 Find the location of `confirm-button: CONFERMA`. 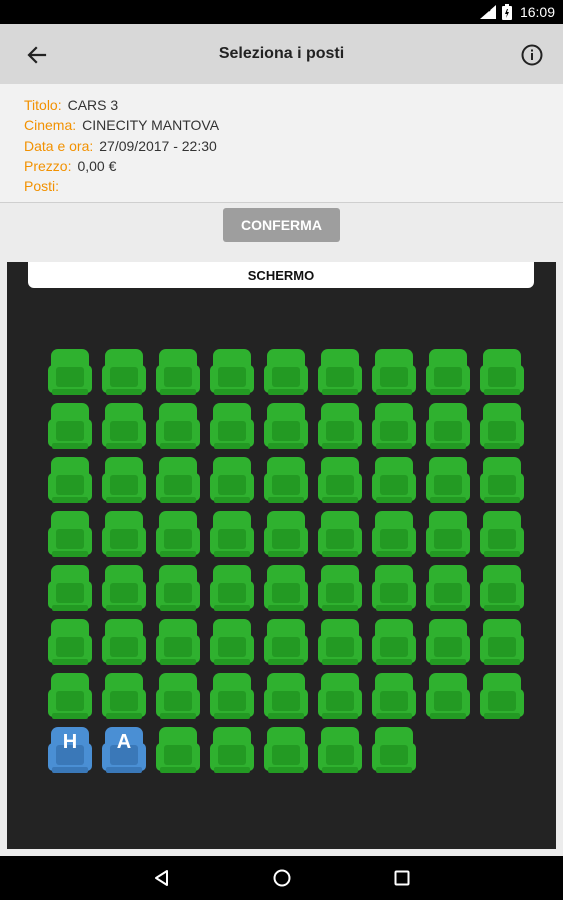

confirm-button: CONFERMA is located at coordinates (281, 225).